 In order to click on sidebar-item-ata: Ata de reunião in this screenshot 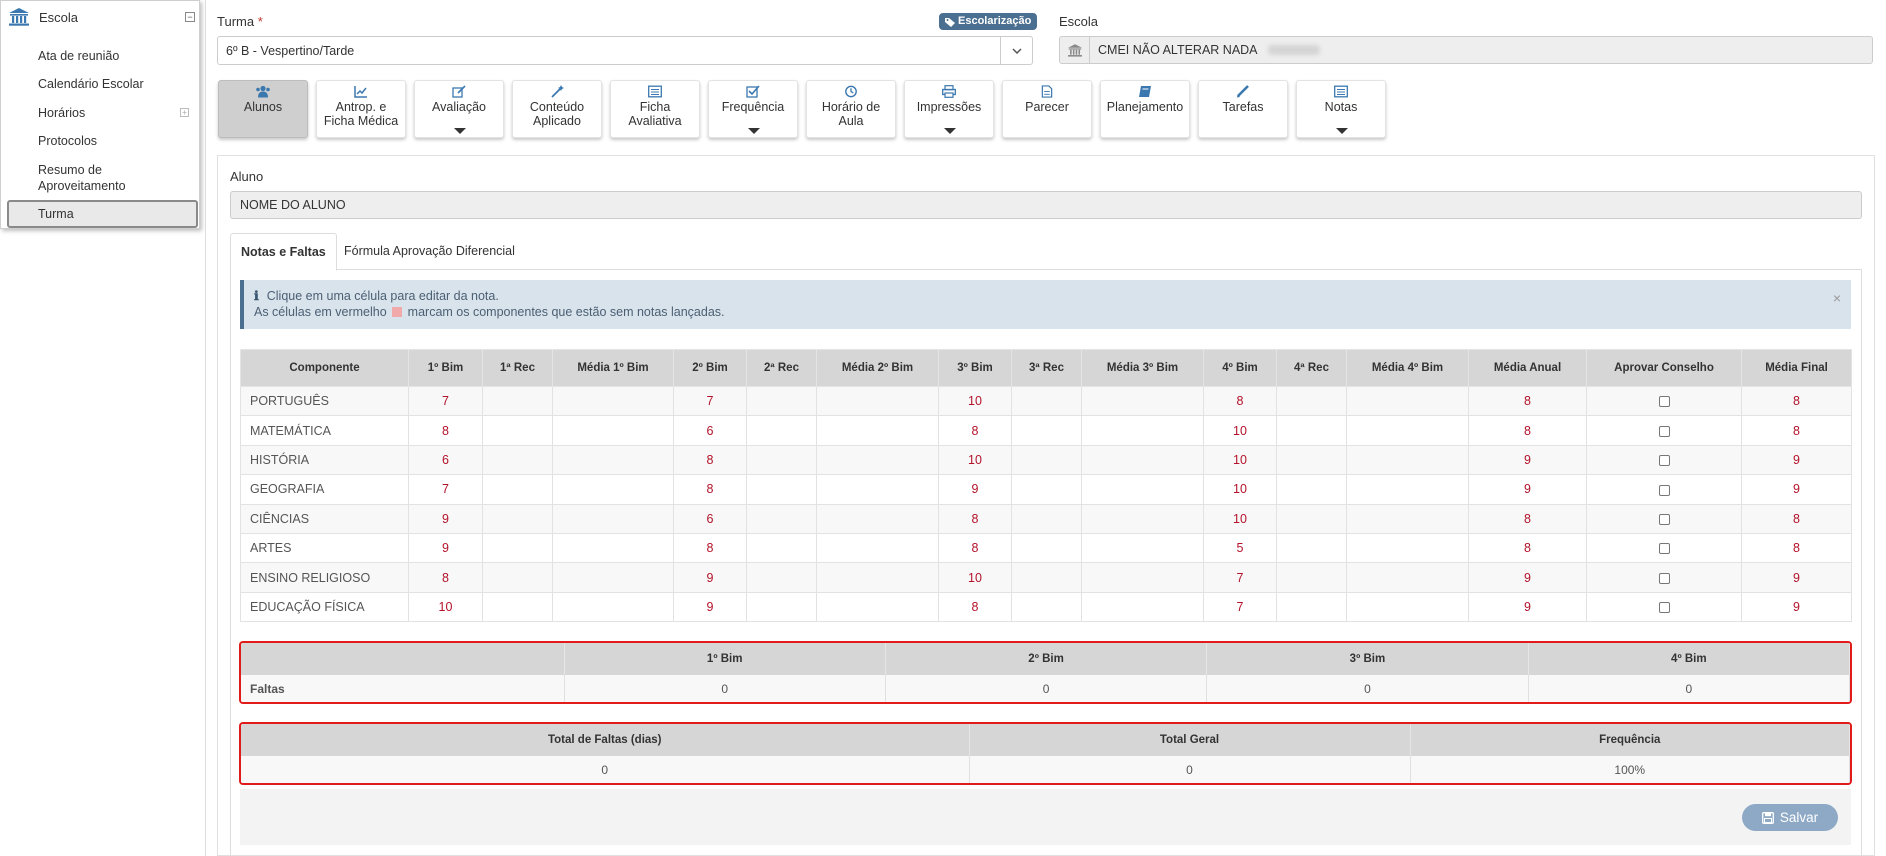, I will do `click(78, 56)`.